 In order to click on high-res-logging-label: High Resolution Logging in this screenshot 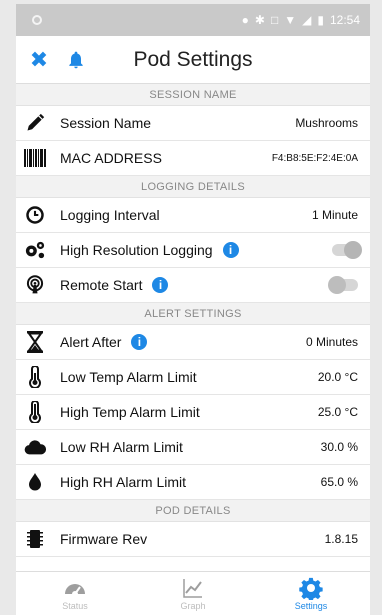, I will do `click(136, 250)`.